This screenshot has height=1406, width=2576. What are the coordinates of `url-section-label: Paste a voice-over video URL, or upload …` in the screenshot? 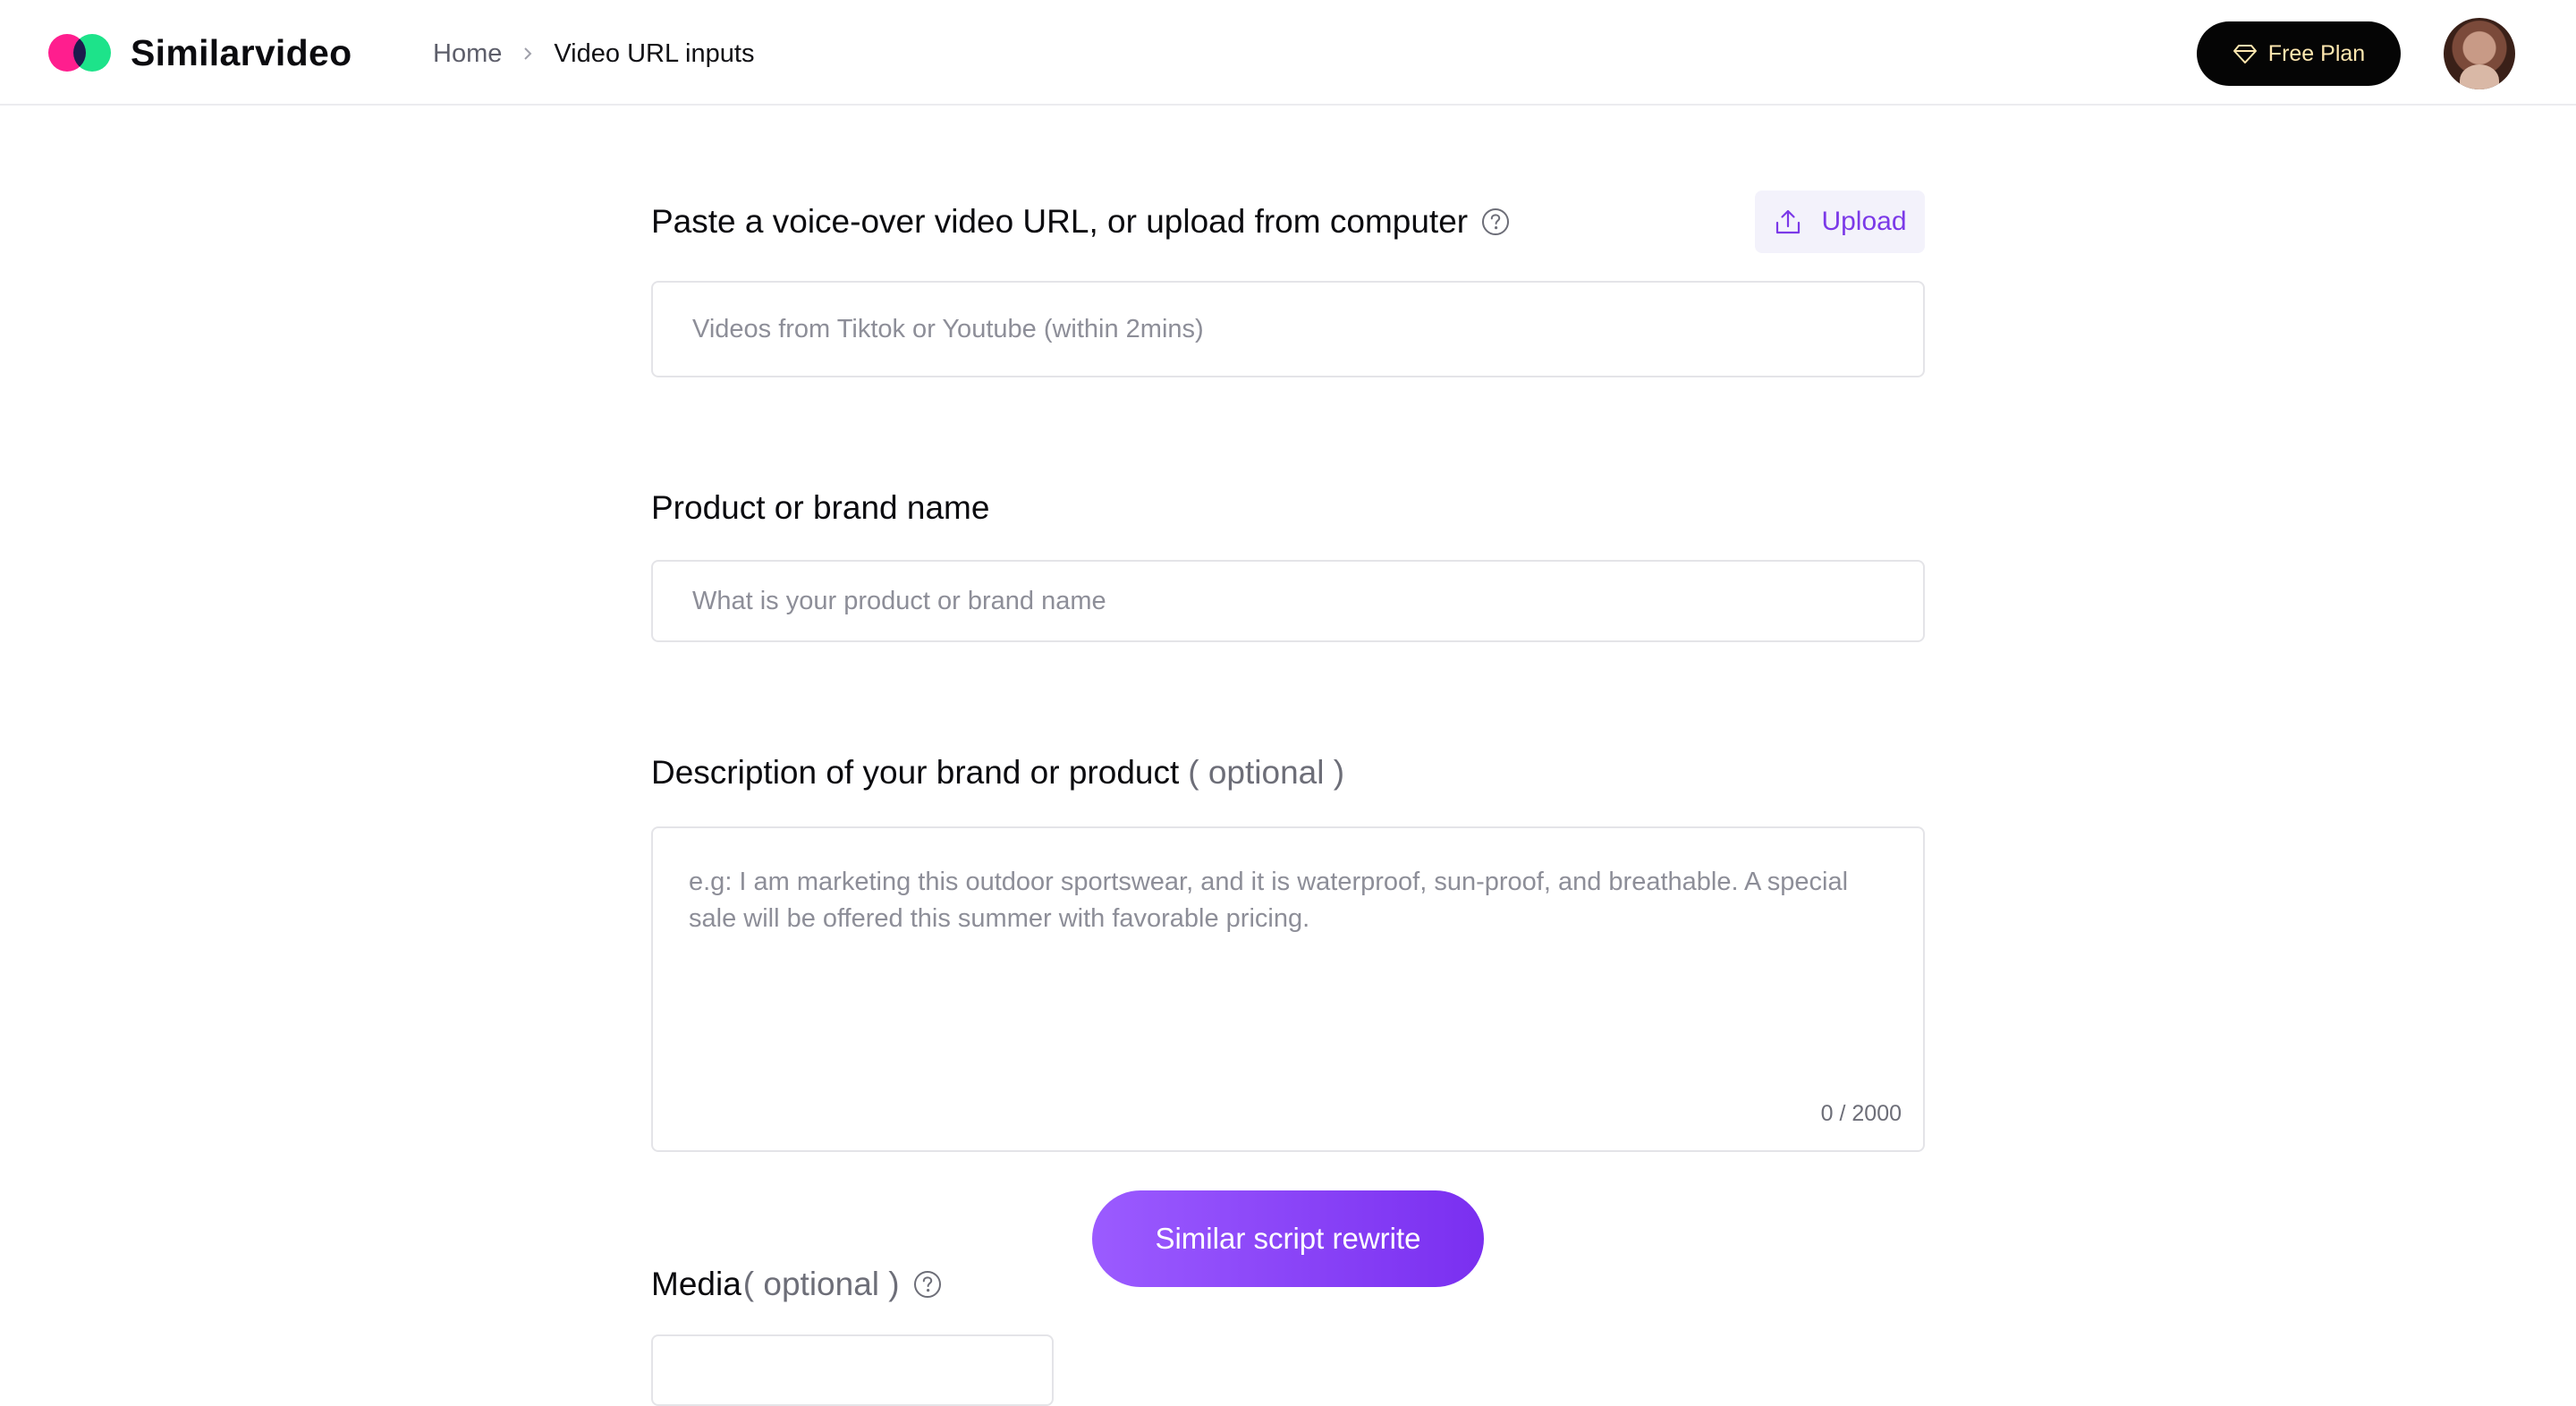 It's located at (1081, 222).